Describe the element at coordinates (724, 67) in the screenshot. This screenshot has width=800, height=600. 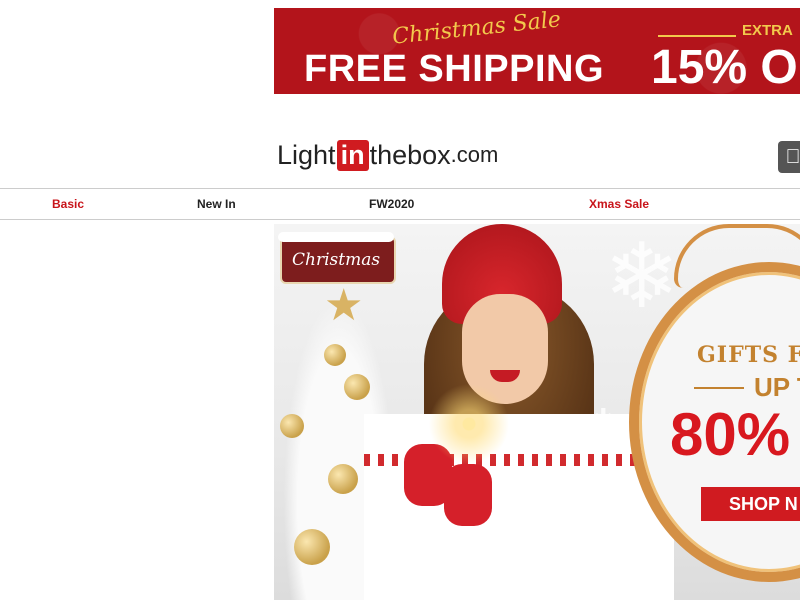
I see `promo-discount-text: 15% O` at that location.